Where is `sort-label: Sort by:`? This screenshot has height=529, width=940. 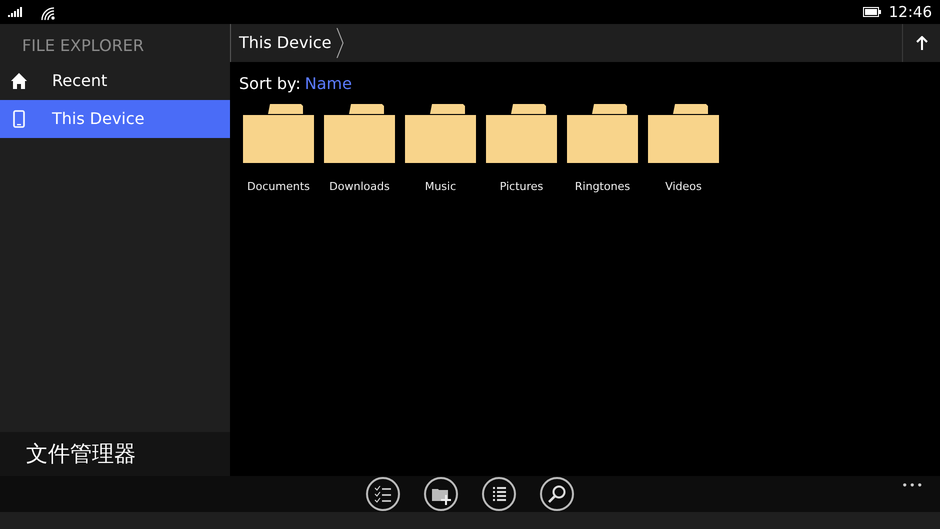 sort-label: Sort by: is located at coordinates (270, 84).